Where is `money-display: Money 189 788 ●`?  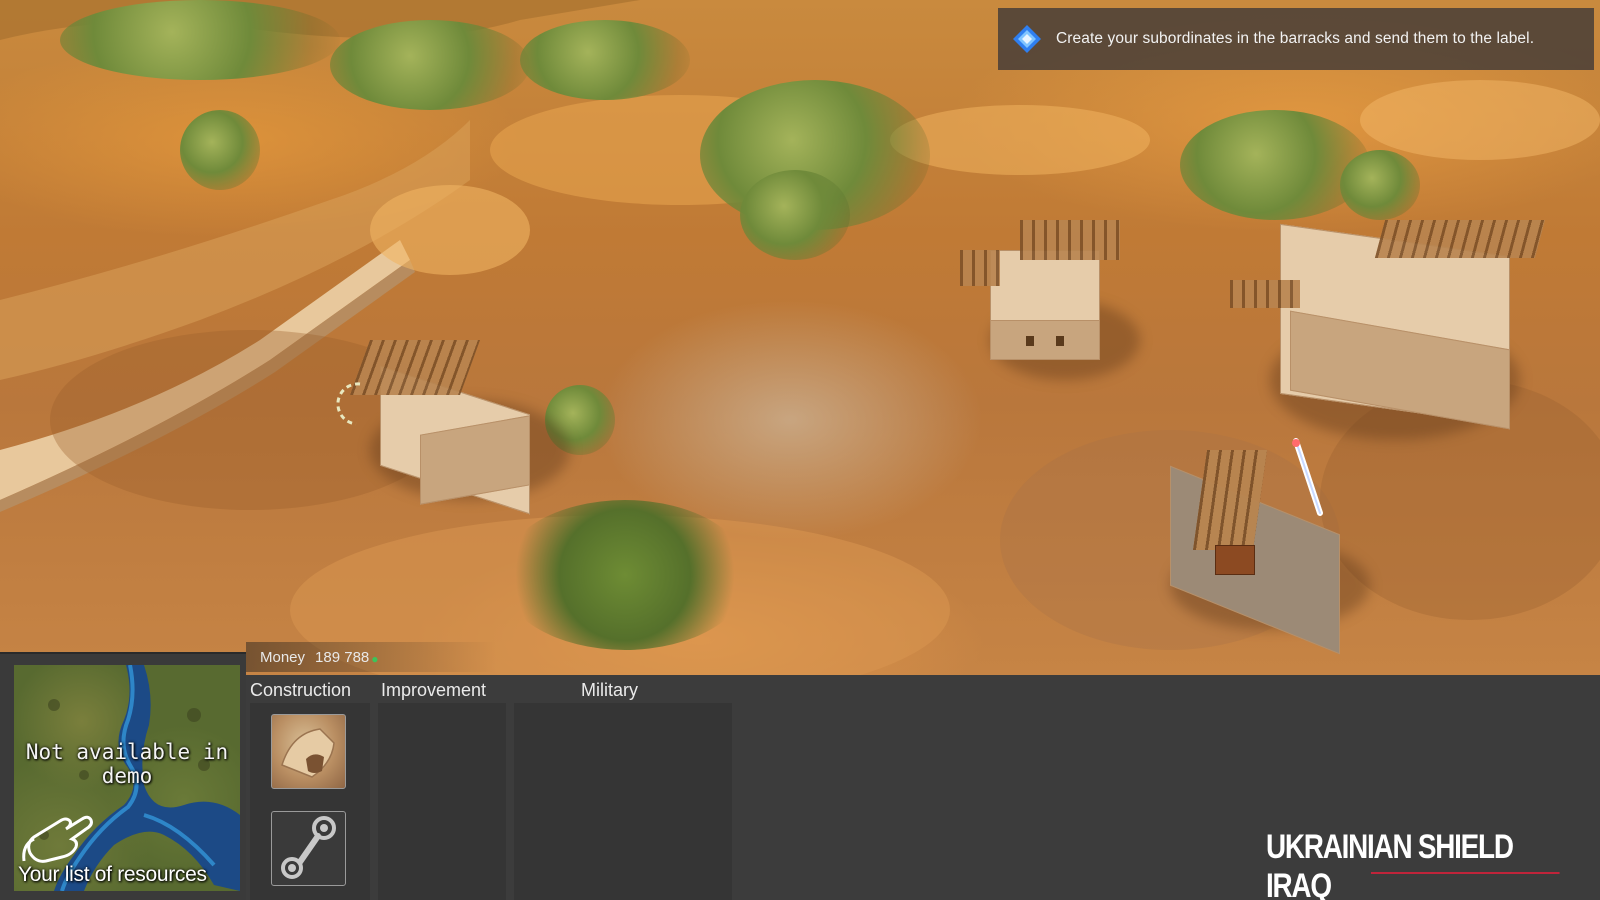 money-display: Money 189 788 ● is located at coordinates (371, 657).